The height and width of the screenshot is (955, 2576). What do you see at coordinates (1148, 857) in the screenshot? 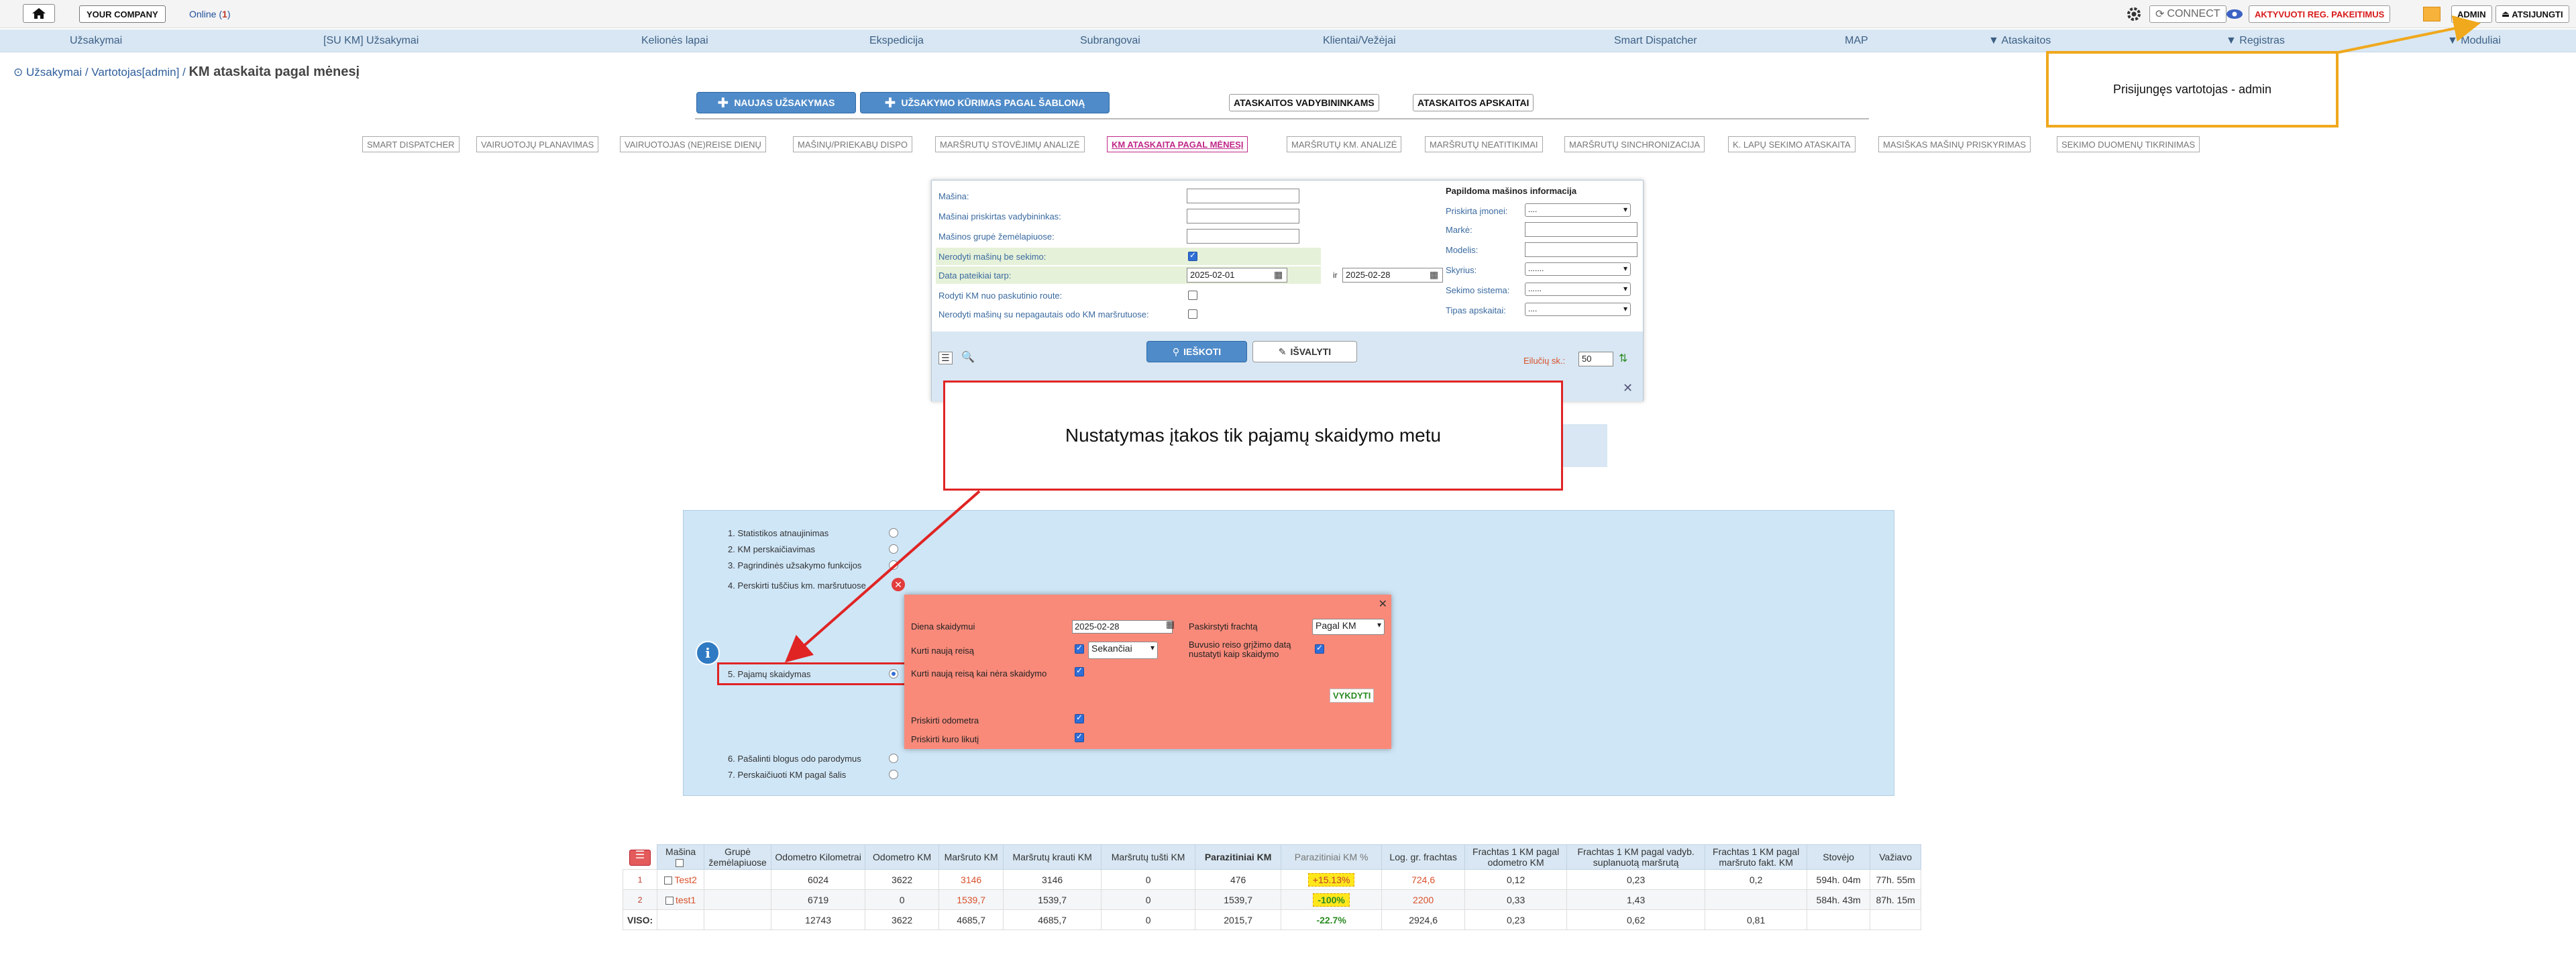
I see `col-empty-km: Maršrutų tušti KM` at bounding box center [1148, 857].